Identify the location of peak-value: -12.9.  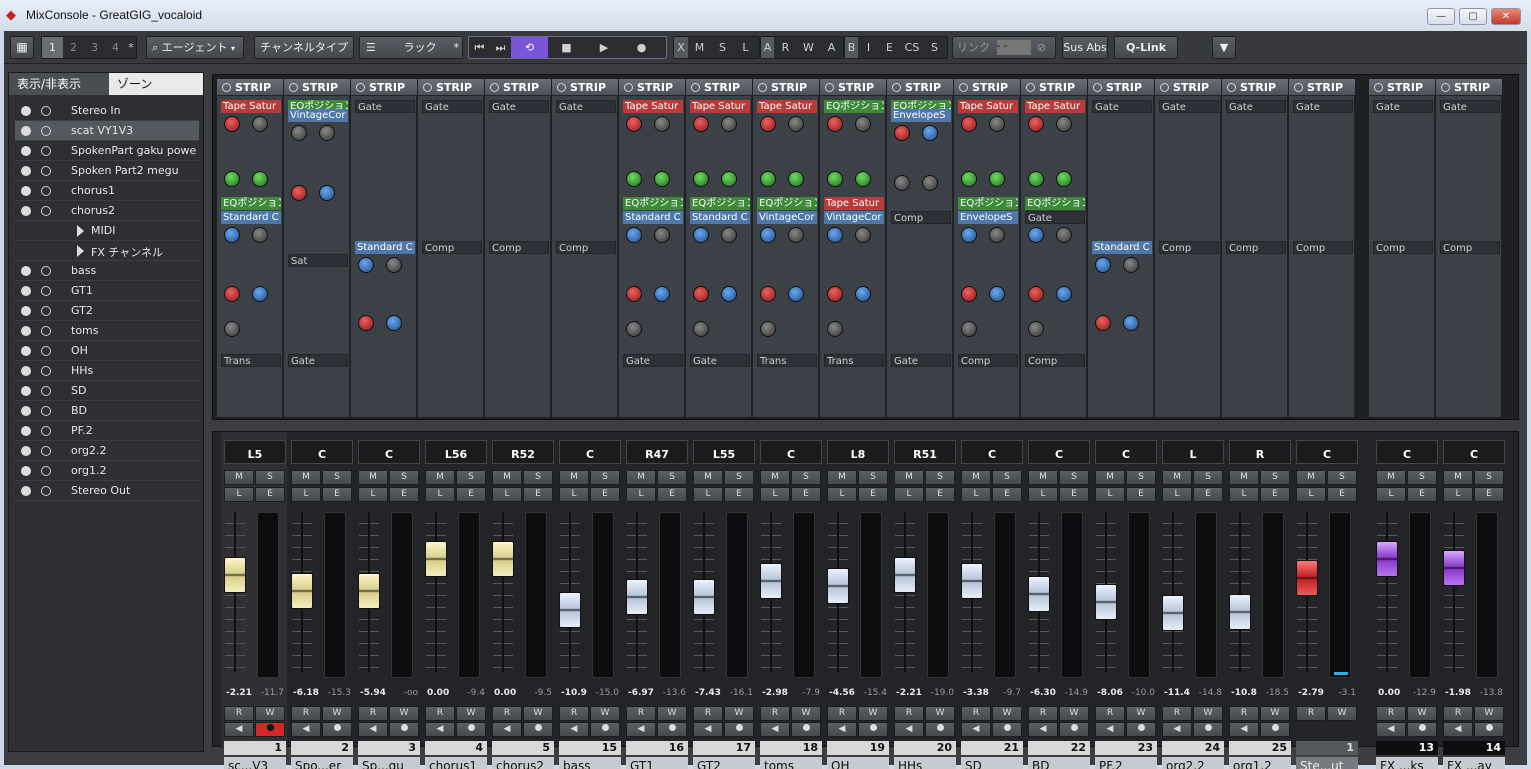
(1424, 693).